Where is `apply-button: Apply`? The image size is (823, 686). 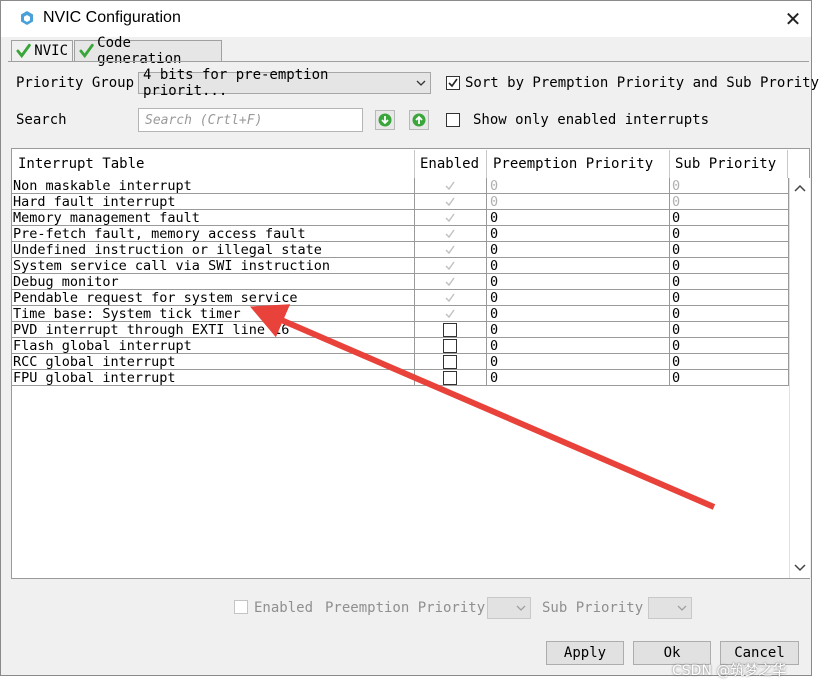 apply-button: Apply is located at coordinates (585, 653).